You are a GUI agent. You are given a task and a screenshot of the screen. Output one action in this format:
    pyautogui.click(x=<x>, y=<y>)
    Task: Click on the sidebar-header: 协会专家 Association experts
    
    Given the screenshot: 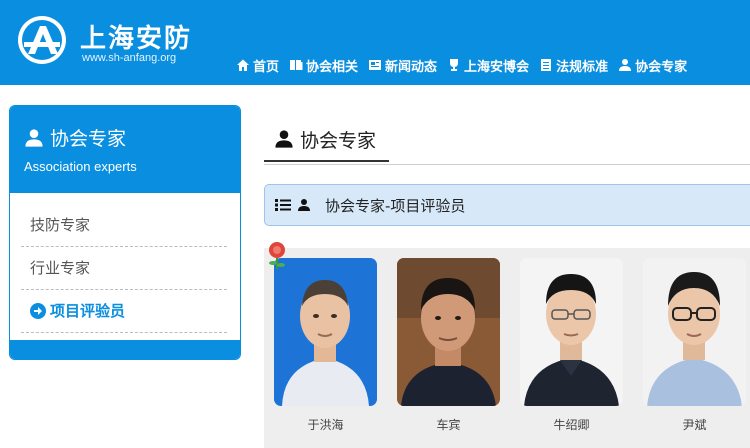 What is the action you would take?
    pyautogui.click(x=125, y=149)
    